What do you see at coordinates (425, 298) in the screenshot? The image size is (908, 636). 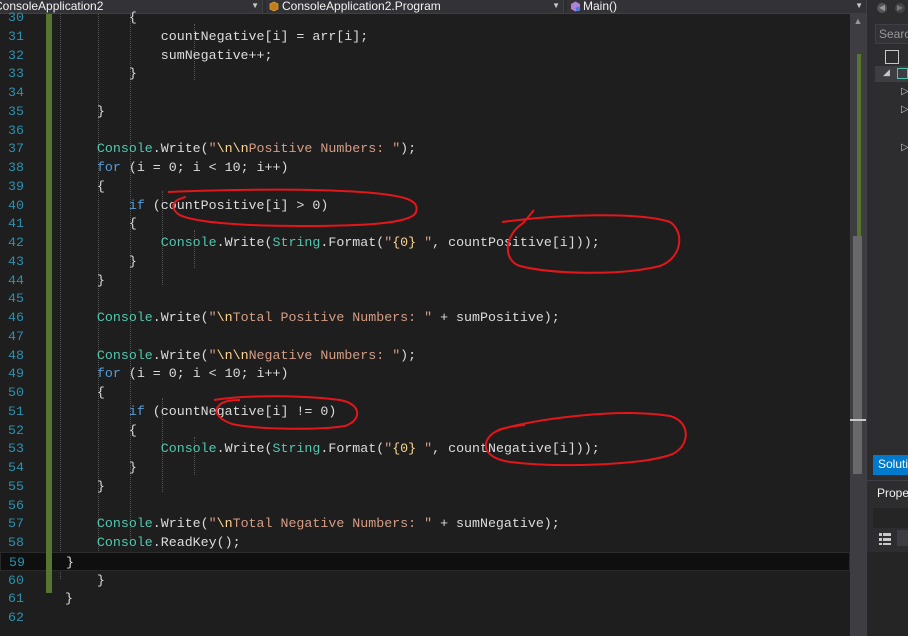 I see `code-line: 45` at bounding box center [425, 298].